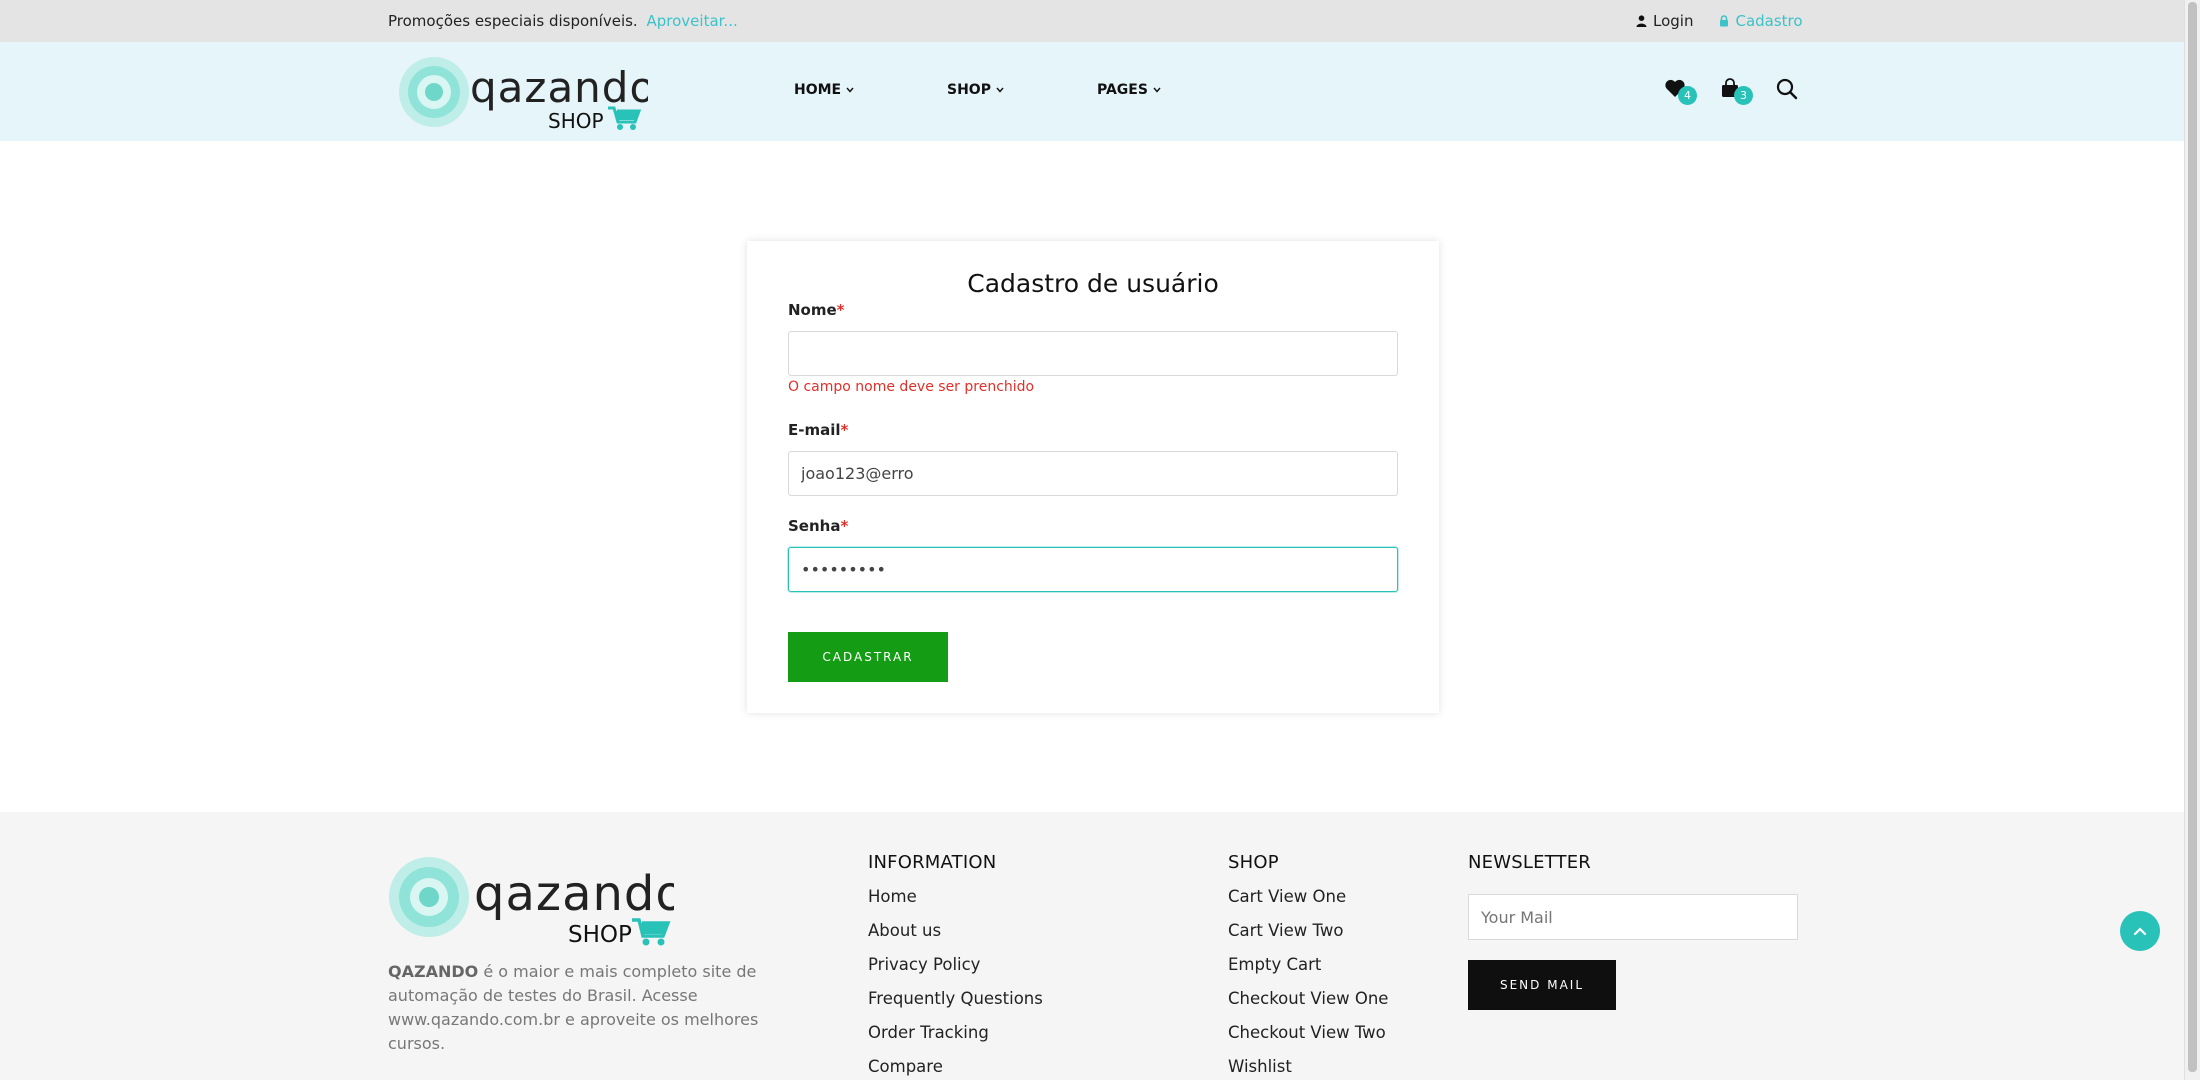 This screenshot has height=1080, width=2200. Describe the element at coordinates (1093, 283) in the screenshot. I see `form-title: Cadastro de usuário` at that location.